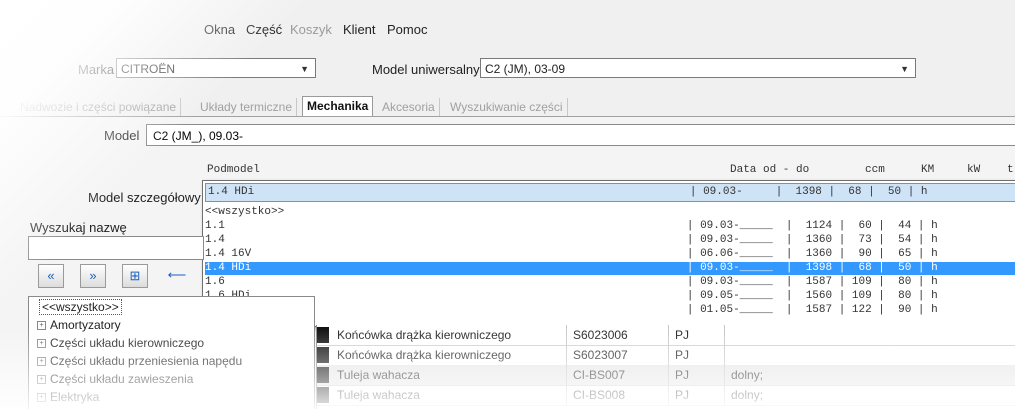 The height and width of the screenshot is (409, 1015). Describe the element at coordinates (507, 30) in the screenshot. I see `menu-bar: Okna Część Koszyk Klient Pomoc` at that location.